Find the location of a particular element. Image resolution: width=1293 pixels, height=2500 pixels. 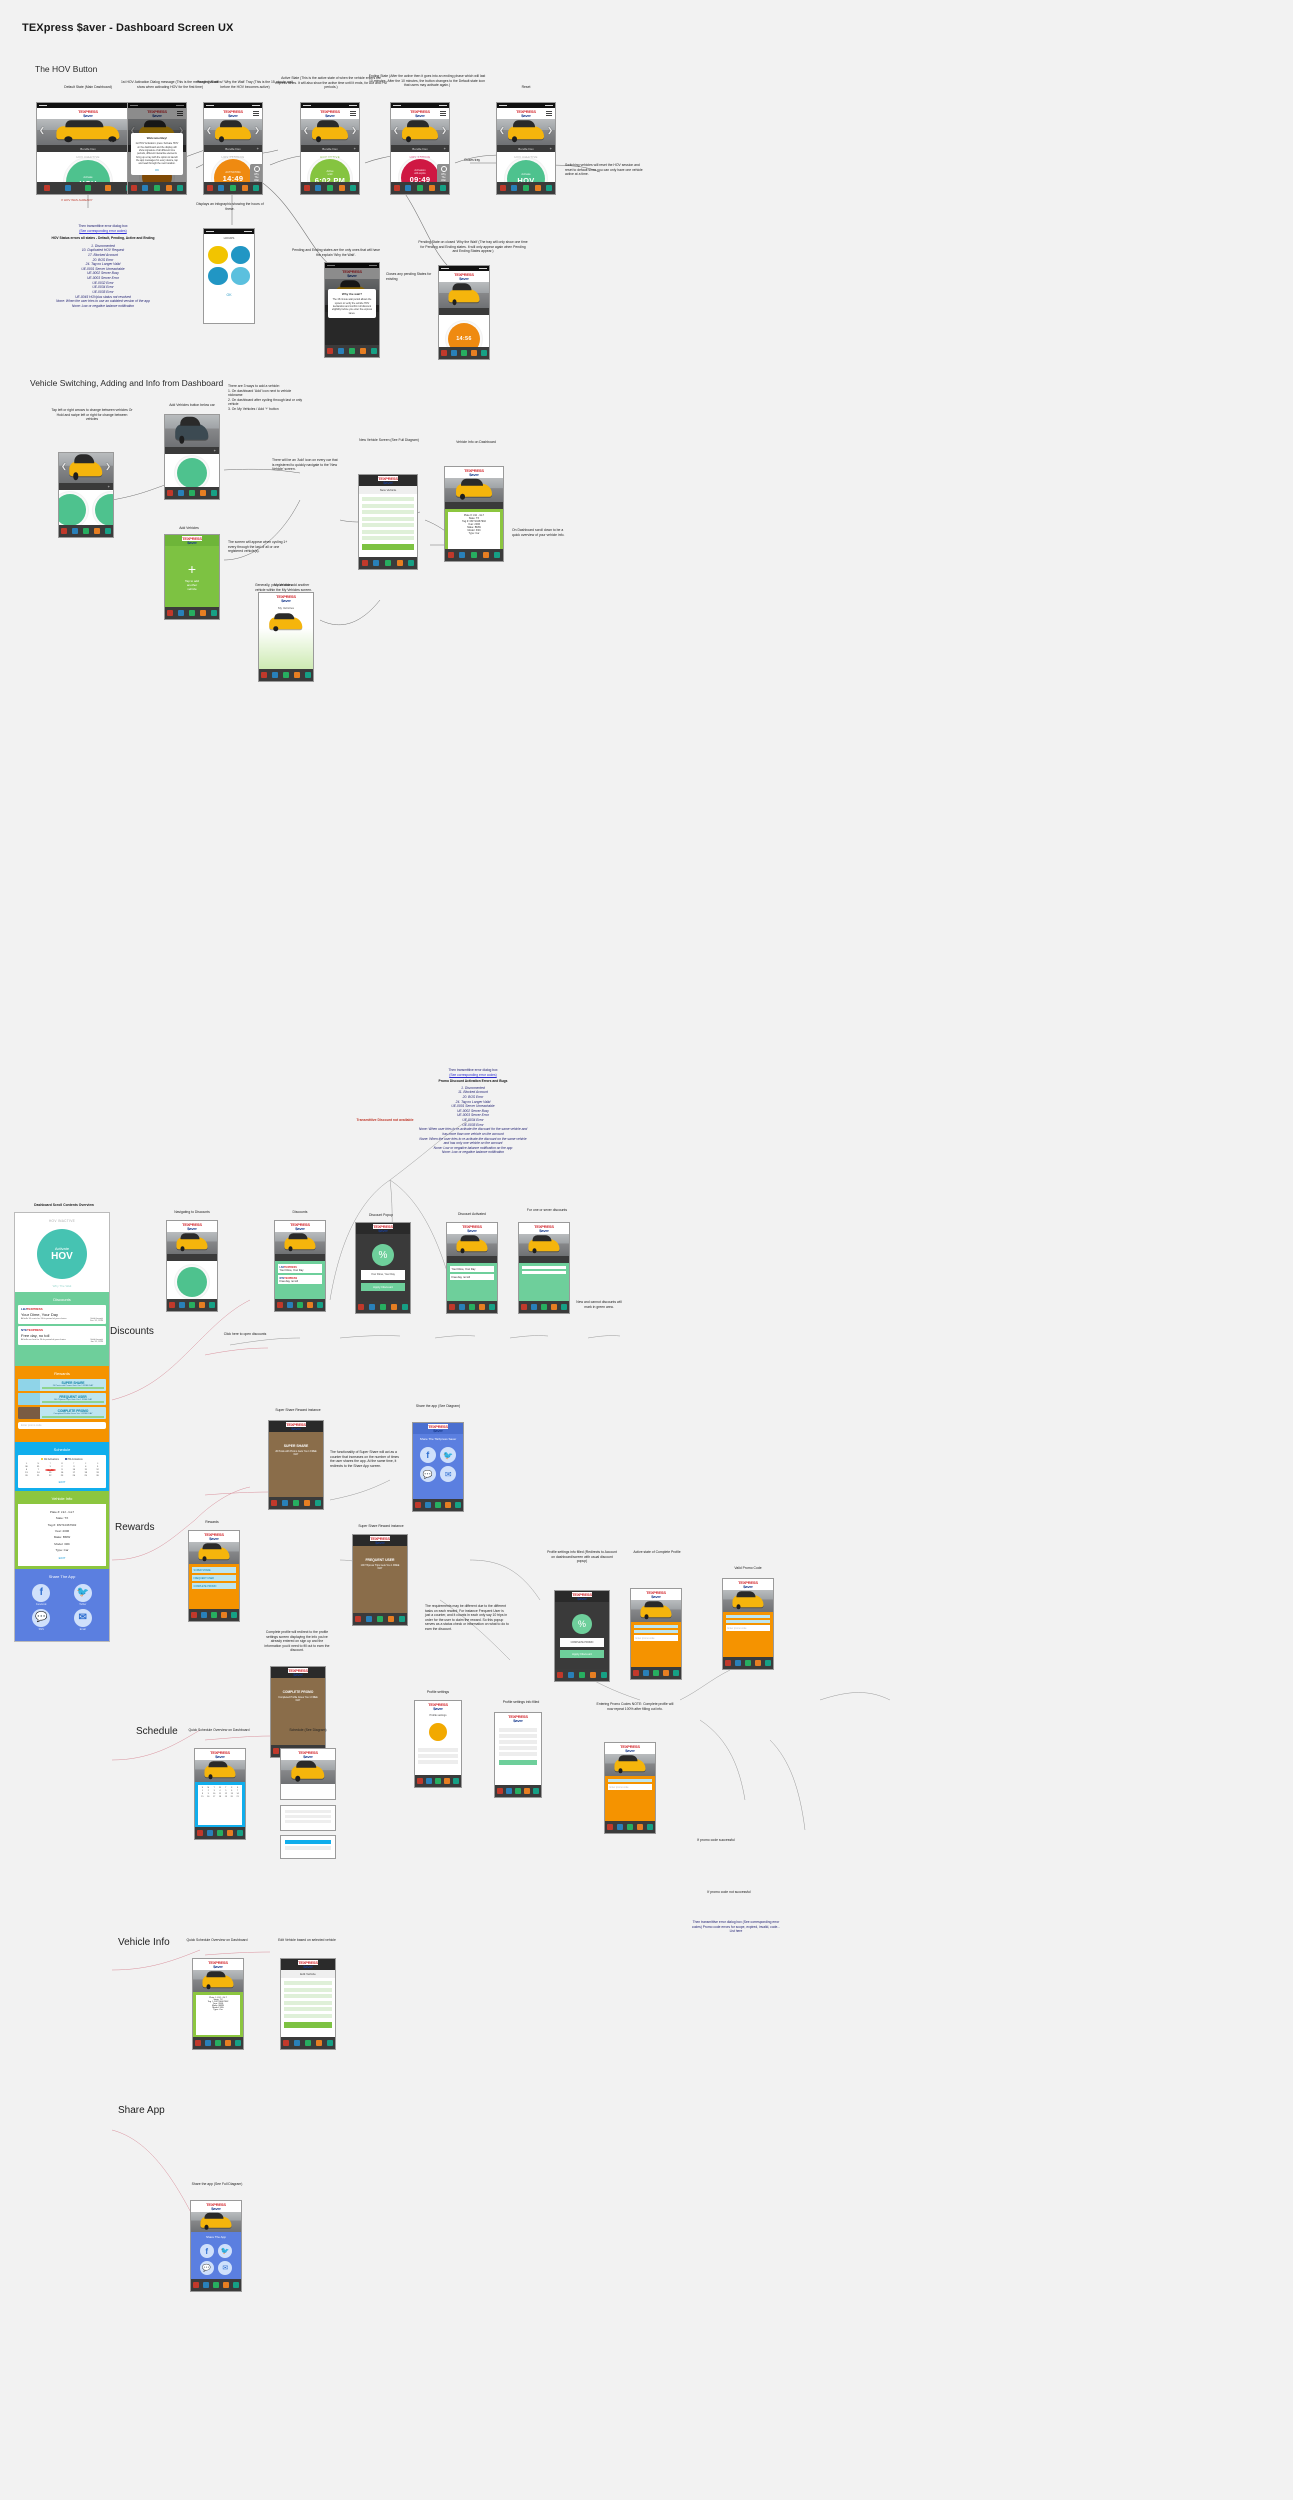

calendar-day: 2 is located at coordinates (62, 1467).